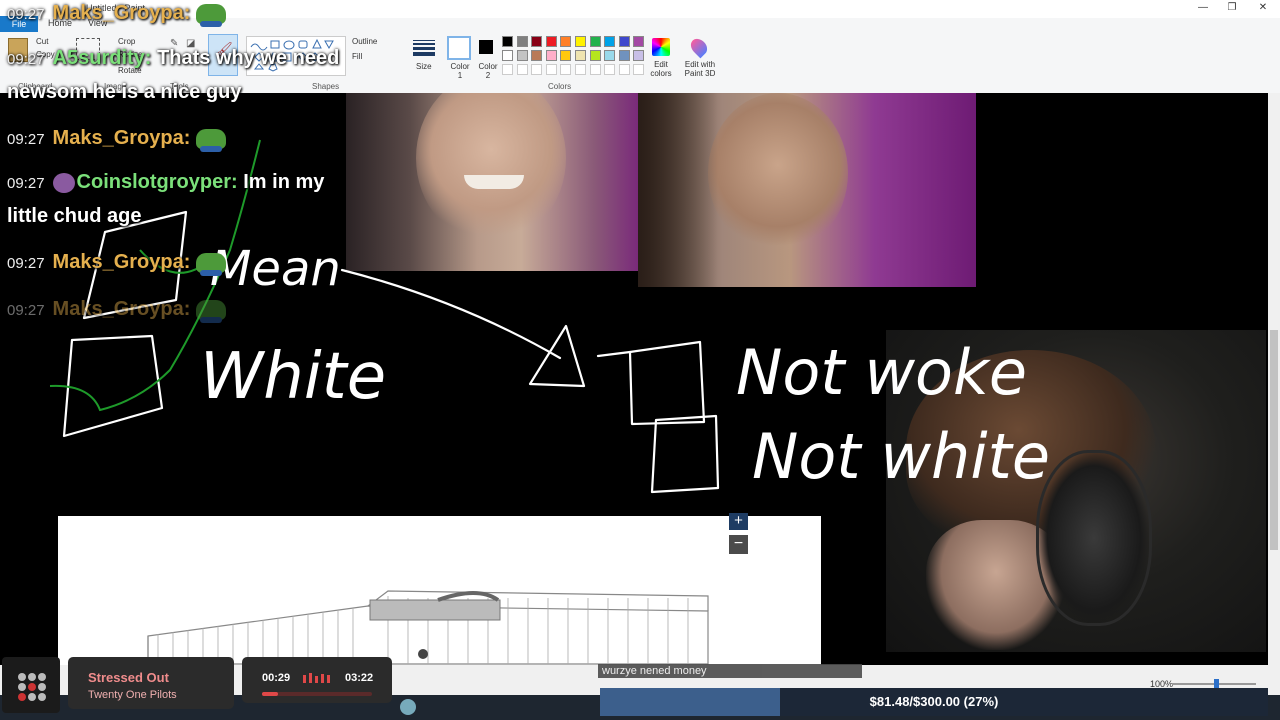  Describe the element at coordinates (730, 671) in the screenshot. I see `donation-message: wurzye nened money` at that location.